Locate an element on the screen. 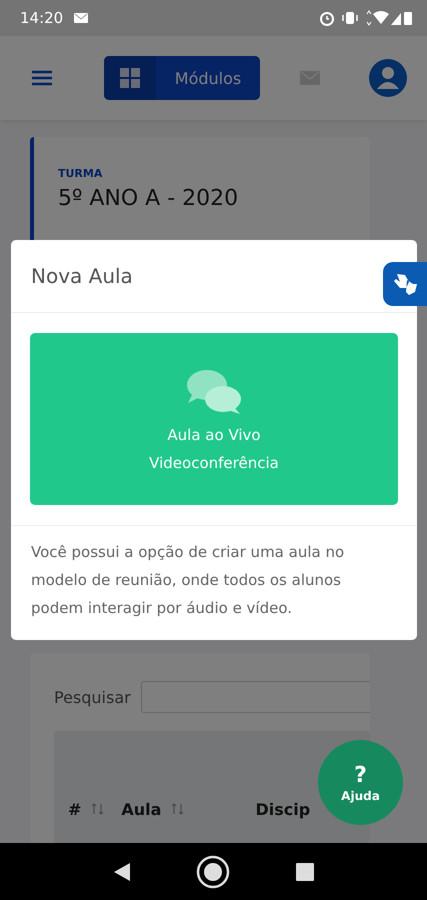  clock: 14:20 is located at coordinates (42, 18).